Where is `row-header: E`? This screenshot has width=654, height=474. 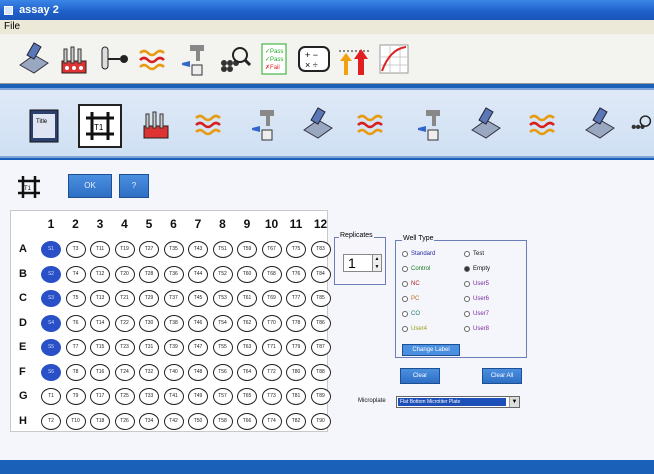 row-header: E is located at coordinates (22, 347).